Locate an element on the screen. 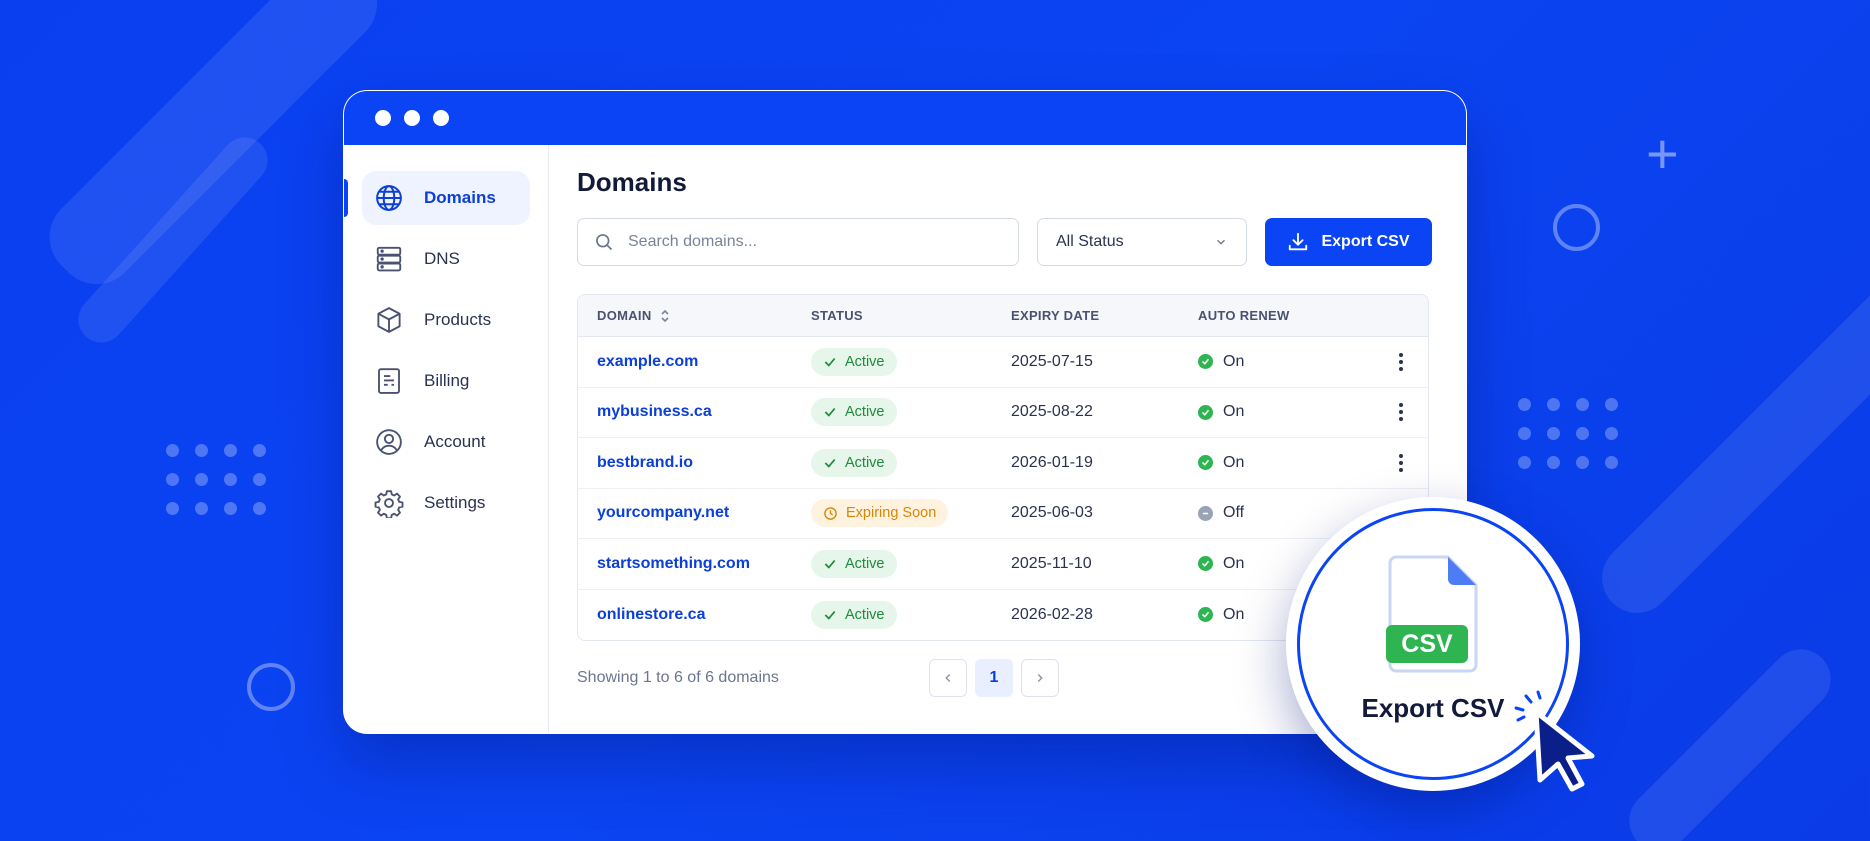 This screenshot has width=1870, height=841. search-box is located at coordinates (798, 242).